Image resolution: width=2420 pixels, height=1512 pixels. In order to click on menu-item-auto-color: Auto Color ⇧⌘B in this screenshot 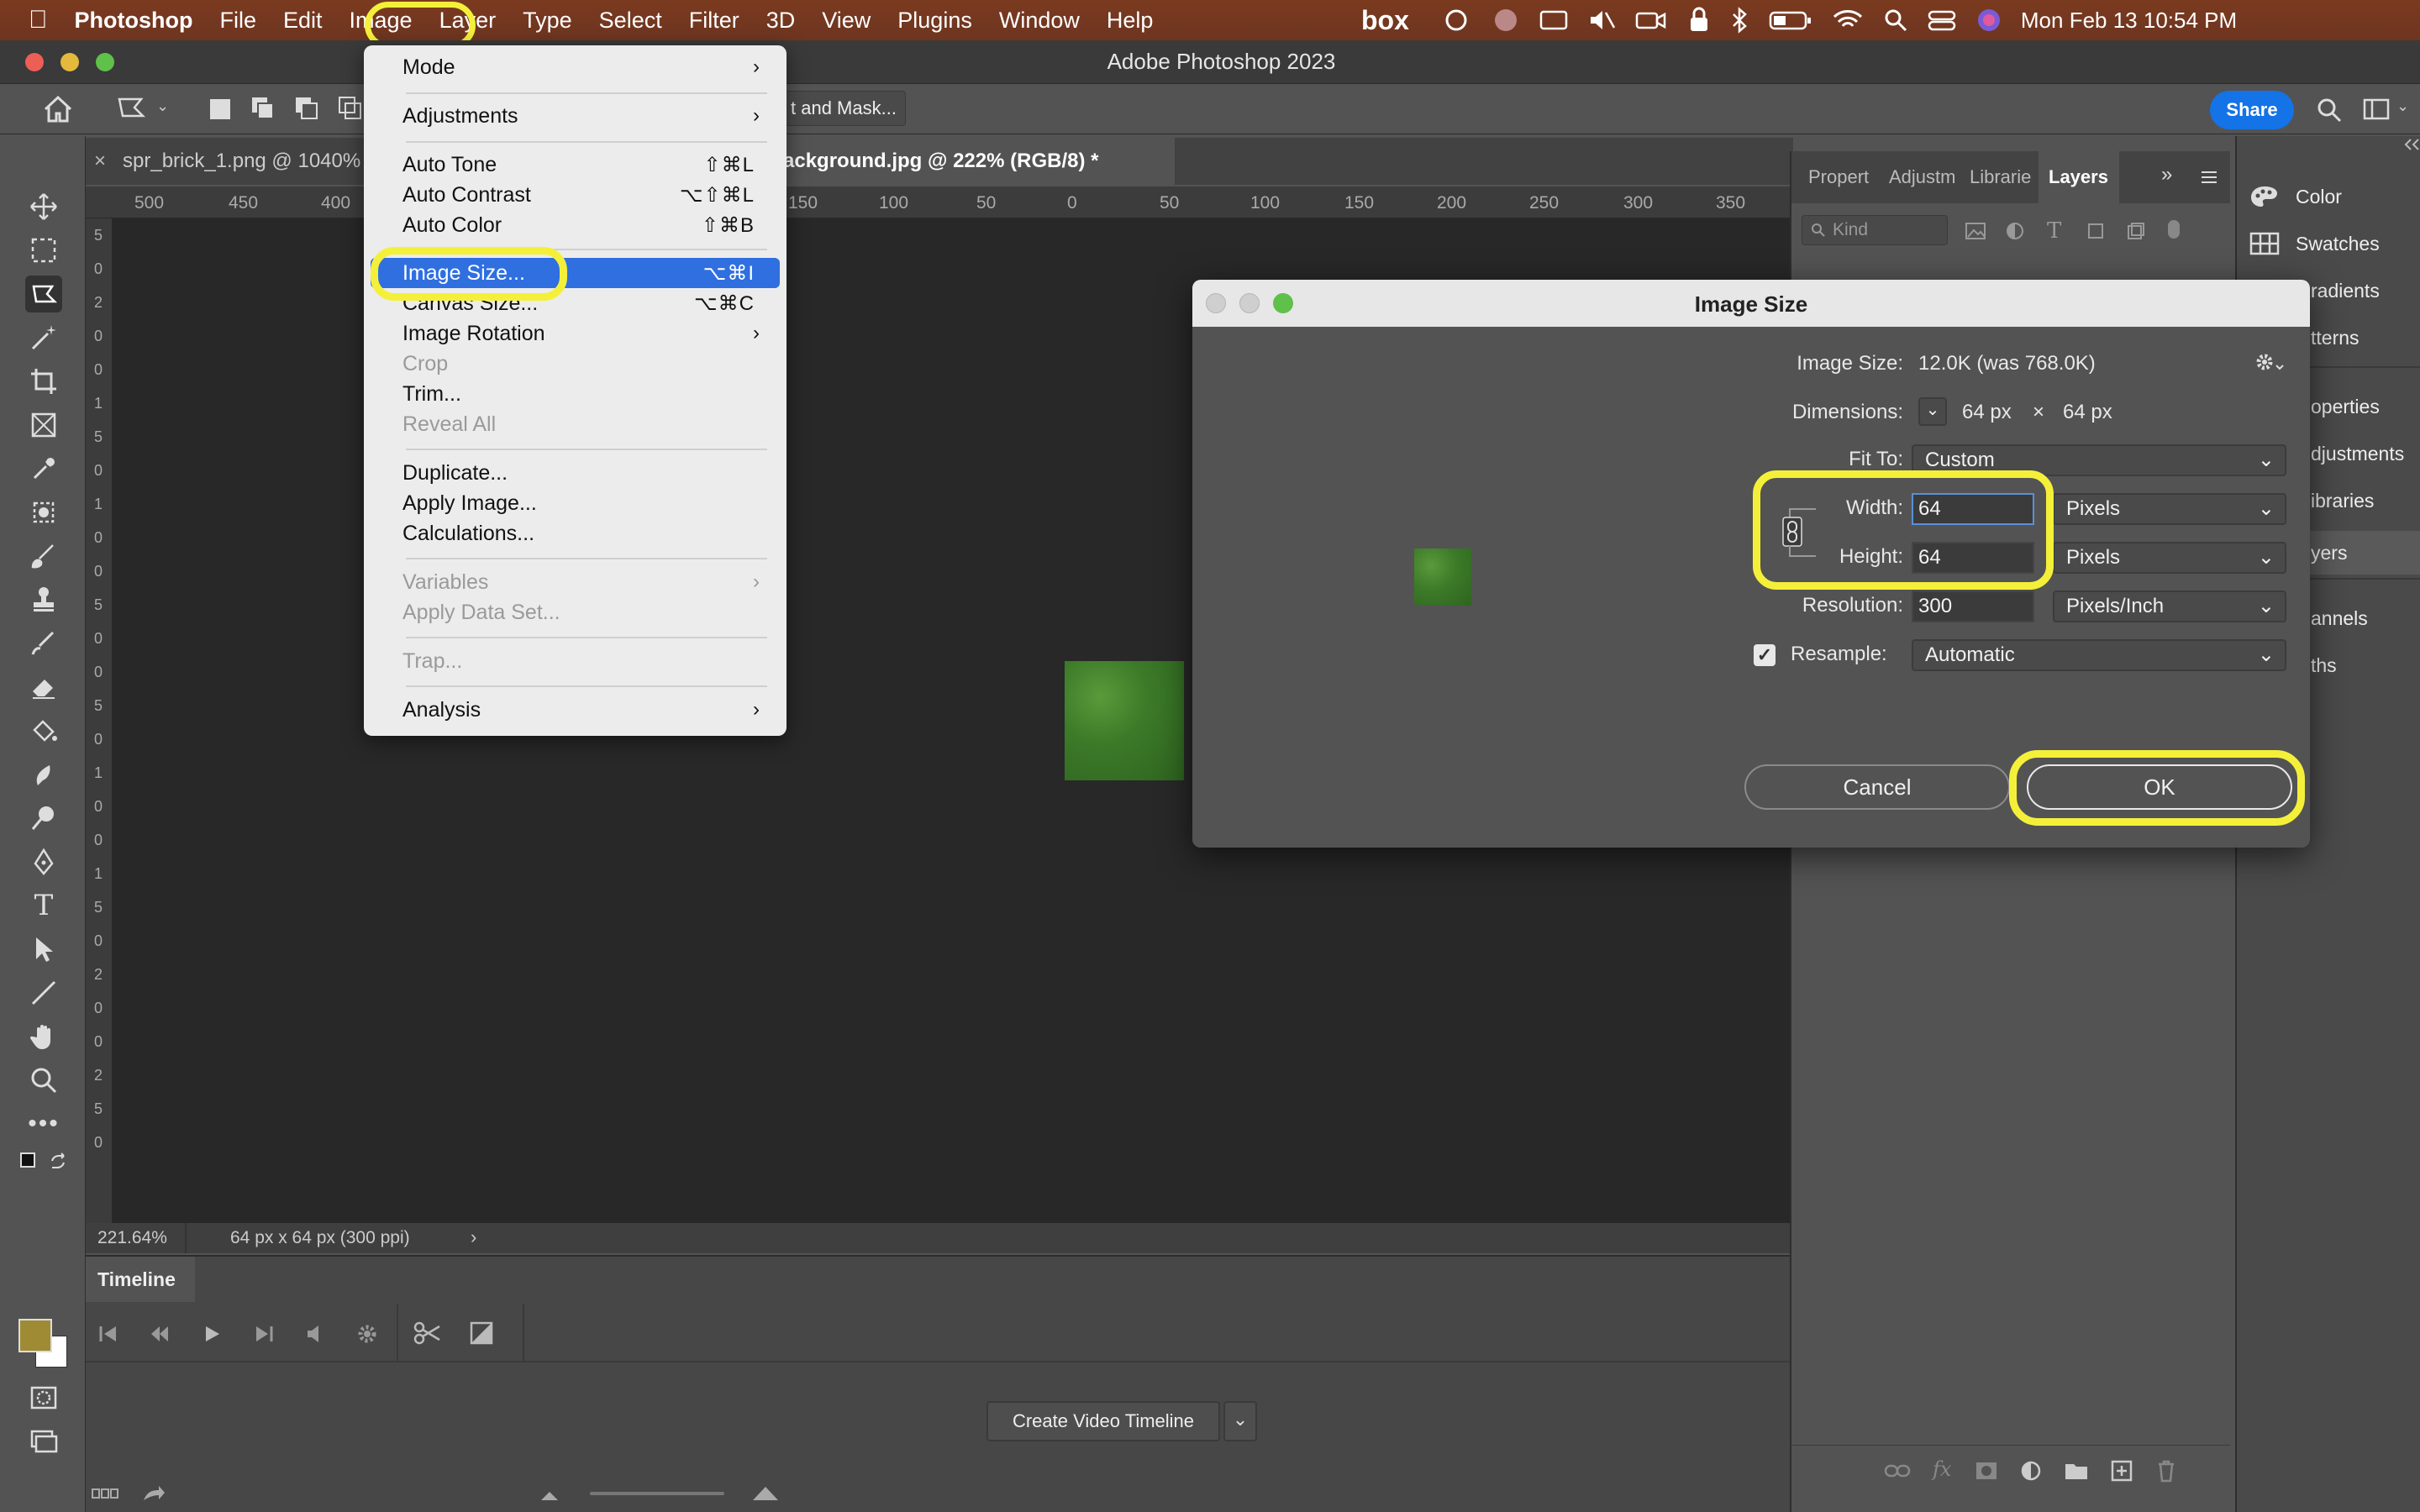, I will do `click(575, 225)`.